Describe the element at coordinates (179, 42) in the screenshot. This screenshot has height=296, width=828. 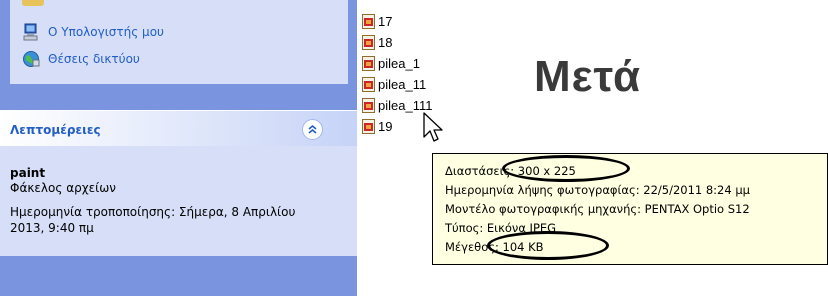
I see `other-places-panel: Ο Υπολογιστής μου Θέσεις δικτύου` at that location.